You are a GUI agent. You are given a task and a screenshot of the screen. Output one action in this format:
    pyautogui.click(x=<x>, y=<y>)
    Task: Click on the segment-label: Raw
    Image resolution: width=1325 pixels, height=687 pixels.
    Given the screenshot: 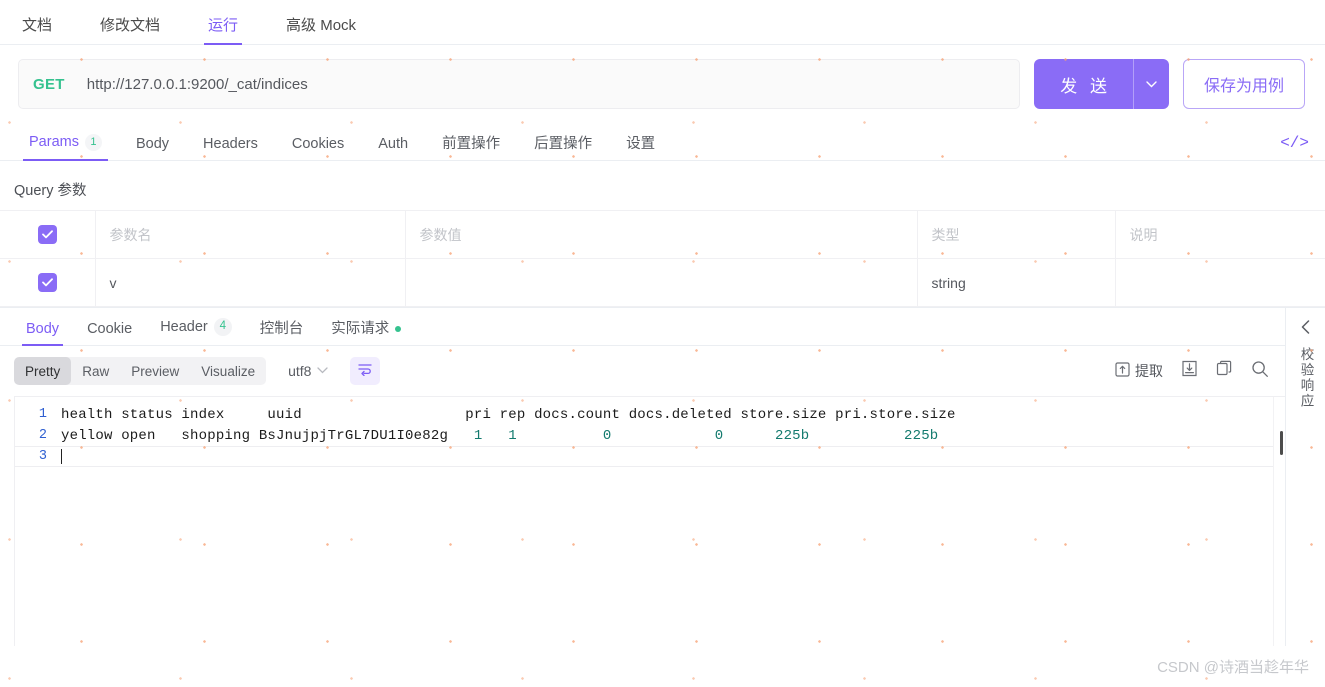 What is the action you would take?
    pyautogui.click(x=96, y=371)
    